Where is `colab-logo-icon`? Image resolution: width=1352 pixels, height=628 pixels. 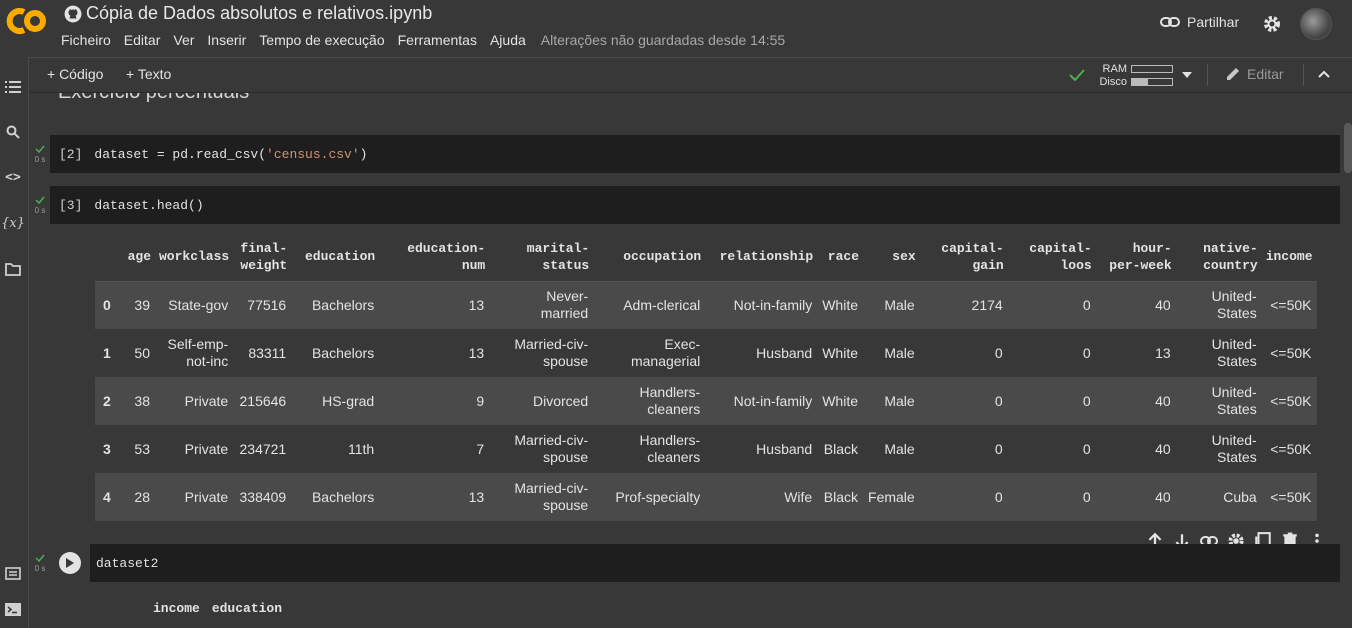 colab-logo-icon is located at coordinates (26, 21).